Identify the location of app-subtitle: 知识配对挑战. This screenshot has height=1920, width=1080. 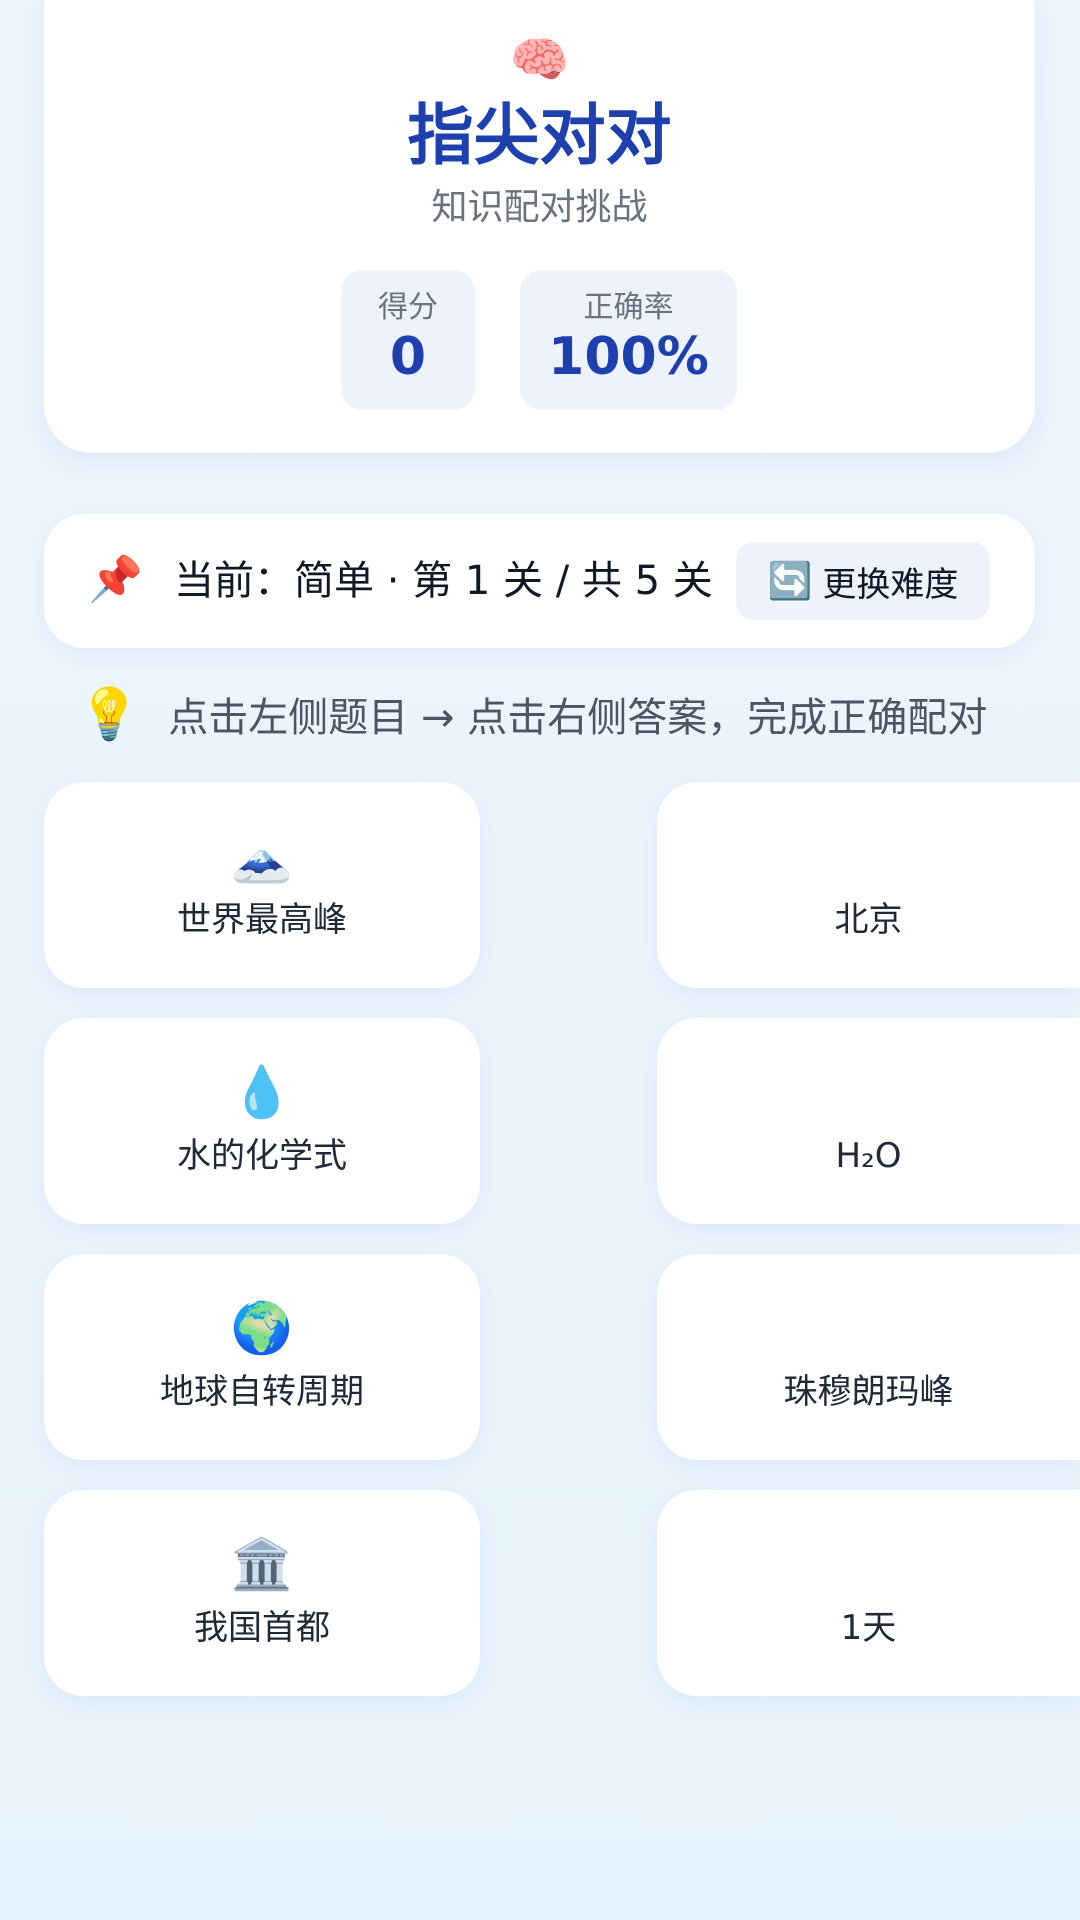
(539, 207).